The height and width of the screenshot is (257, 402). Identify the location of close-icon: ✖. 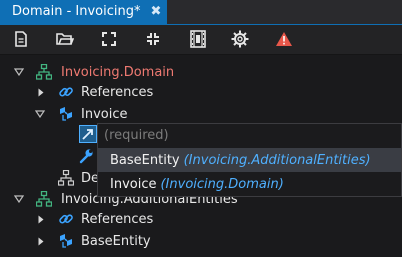
(155, 12).